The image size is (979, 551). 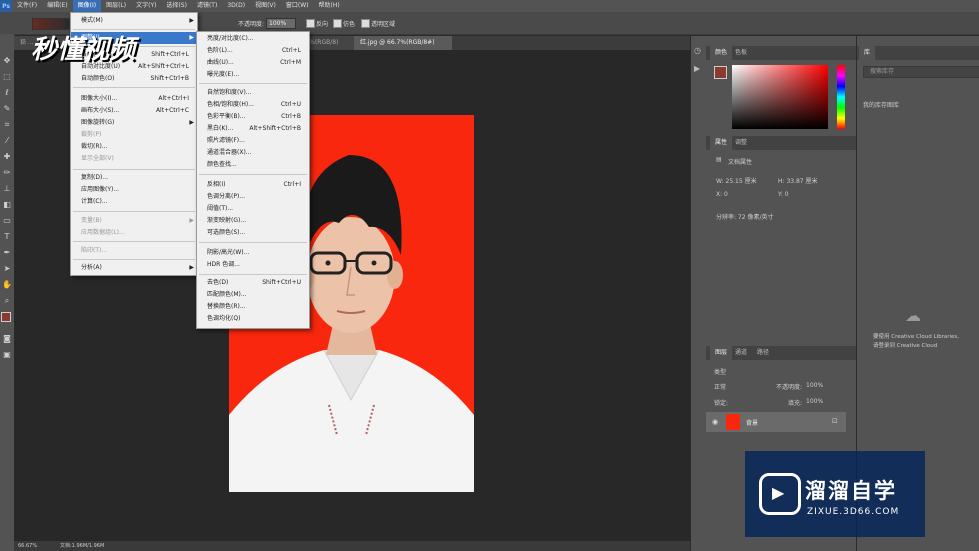 What do you see at coordinates (253, 63) in the screenshot?
I see `menu-item-curves: 曲线(U)... Ctrl+M` at bounding box center [253, 63].